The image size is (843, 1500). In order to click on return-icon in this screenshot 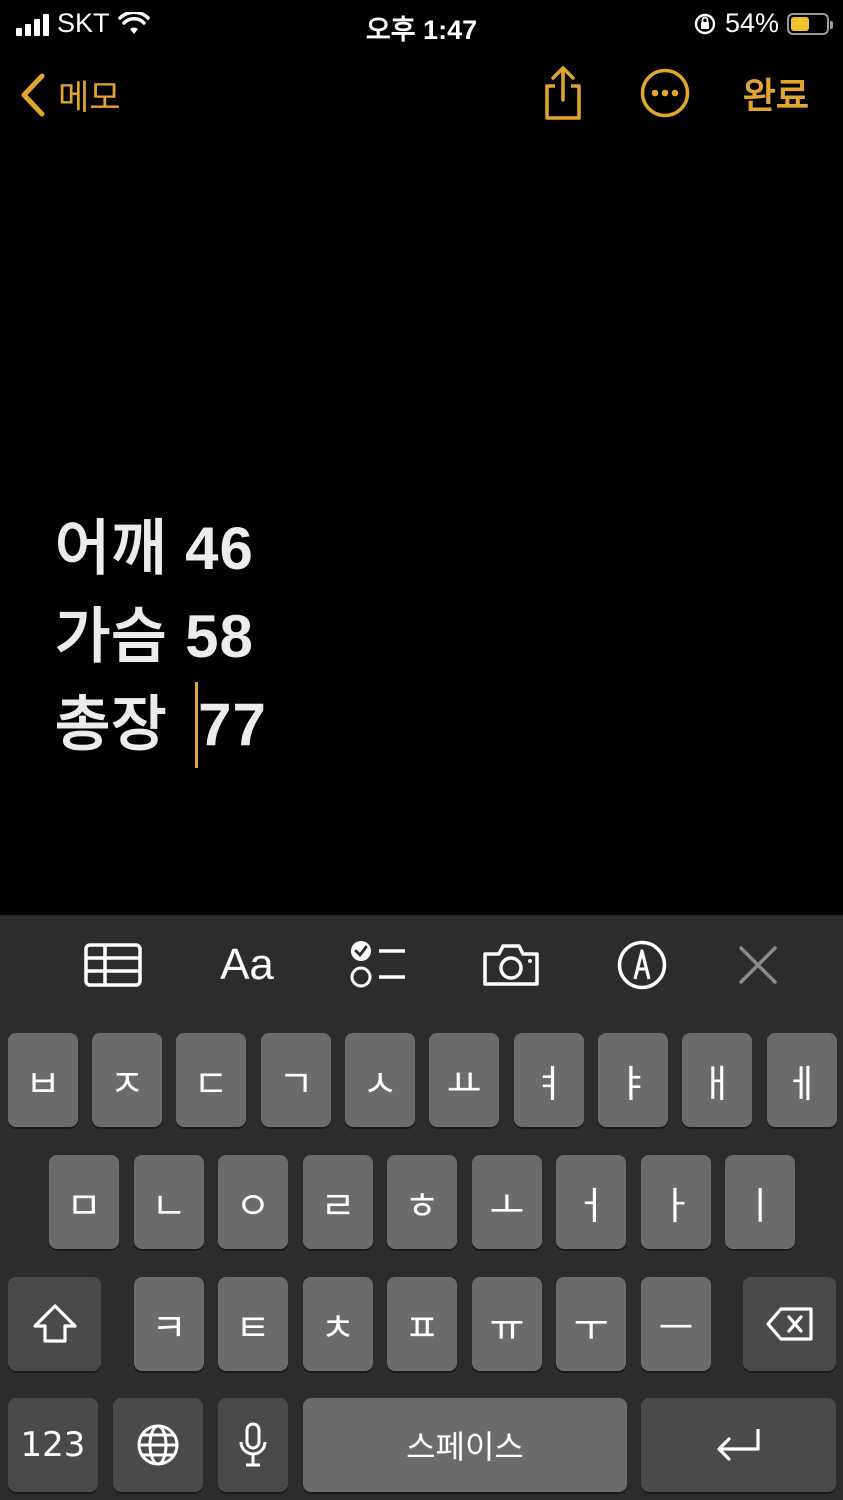, I will do `click(738, 1445)`.